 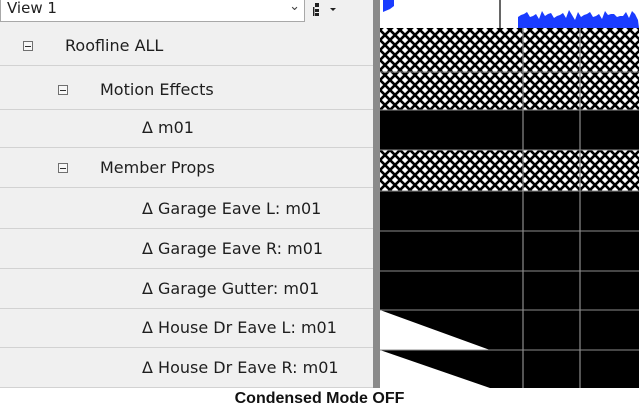 I want to click on tree-row: Δ Garage Eave R: m01, so click(x=186, y=250).